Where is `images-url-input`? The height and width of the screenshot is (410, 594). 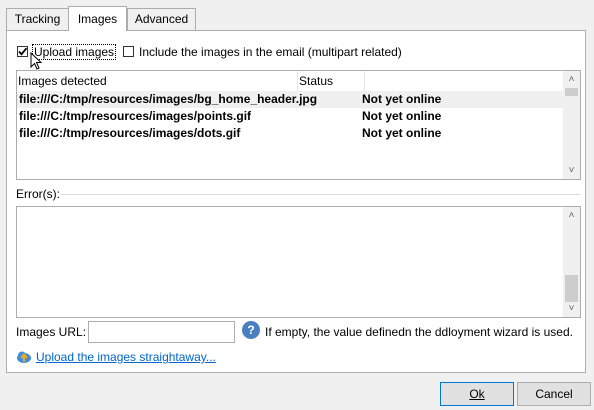 images-url-input is located at coordinates (161, 332).